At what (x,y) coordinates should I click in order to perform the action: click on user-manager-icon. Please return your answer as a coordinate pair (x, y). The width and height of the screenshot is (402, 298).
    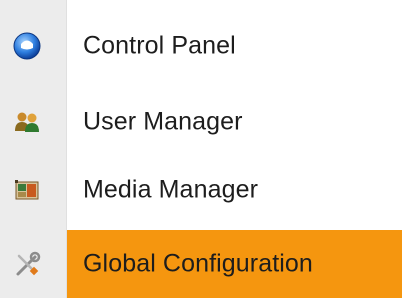
    Looking at the image, I should click on (27, 122).